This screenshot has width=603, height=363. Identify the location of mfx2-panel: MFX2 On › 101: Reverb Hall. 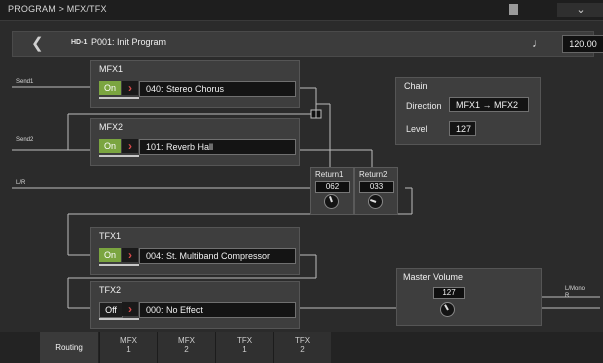
(195, 142).